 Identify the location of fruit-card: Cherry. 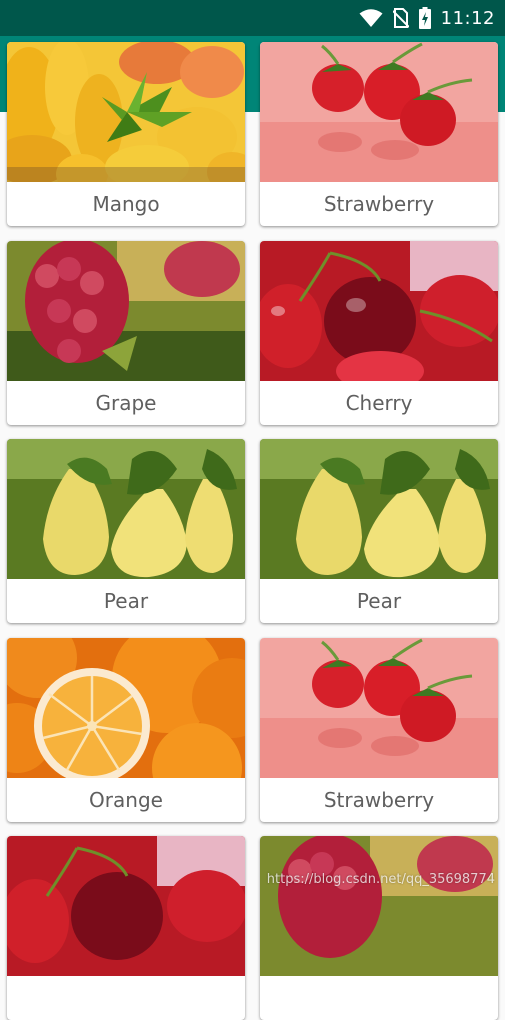
(379, 333).